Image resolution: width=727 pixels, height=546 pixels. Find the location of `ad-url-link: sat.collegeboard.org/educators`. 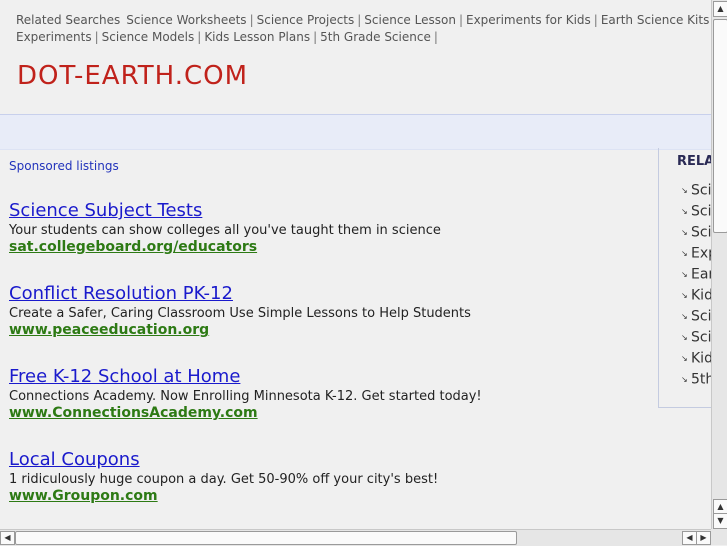

ad-url-link: sat.collegeboard.org/educators is located at coordinates (329, 247).